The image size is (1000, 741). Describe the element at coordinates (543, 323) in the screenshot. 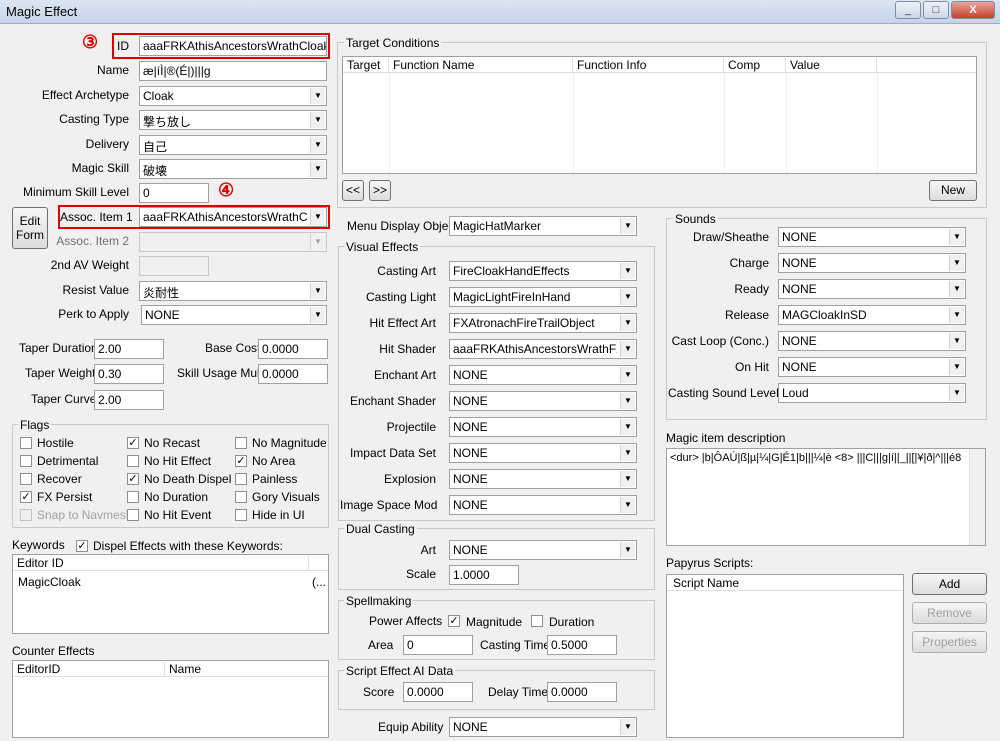

I see `hit-effect-art-select: FXAtronachFireTrailObject ▼` at that location.